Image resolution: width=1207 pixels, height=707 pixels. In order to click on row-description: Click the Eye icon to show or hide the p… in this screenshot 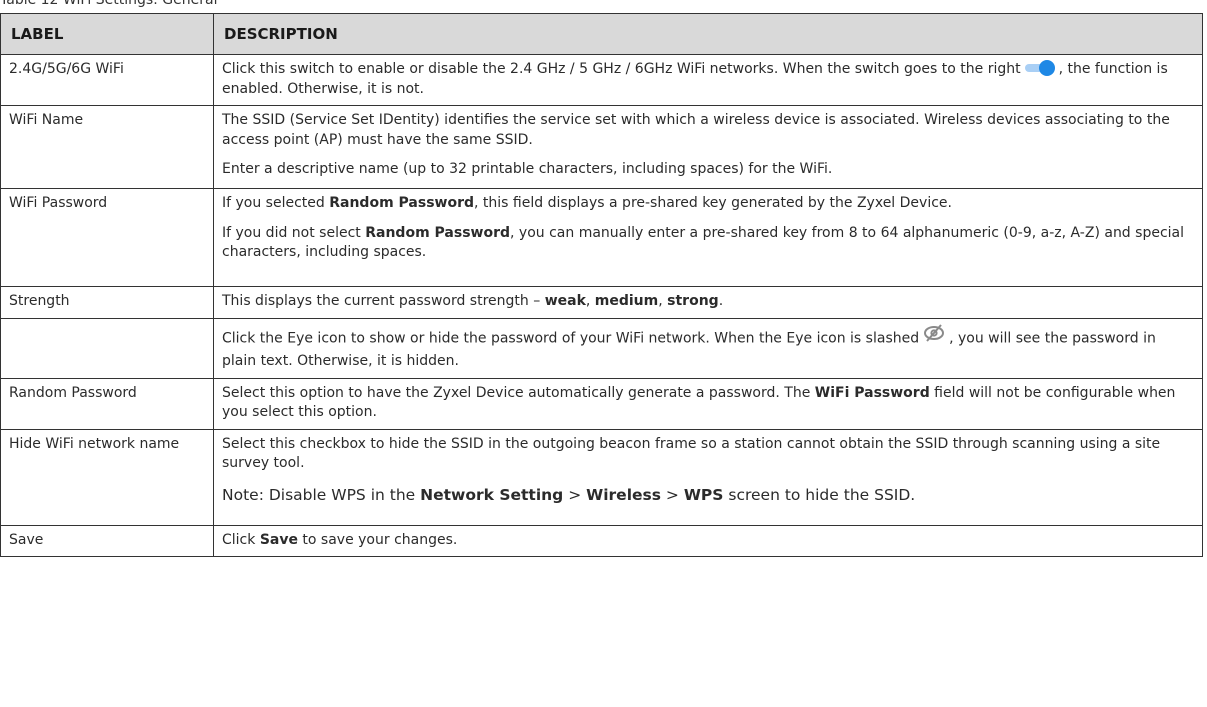, I will do `click(708, 348)`.